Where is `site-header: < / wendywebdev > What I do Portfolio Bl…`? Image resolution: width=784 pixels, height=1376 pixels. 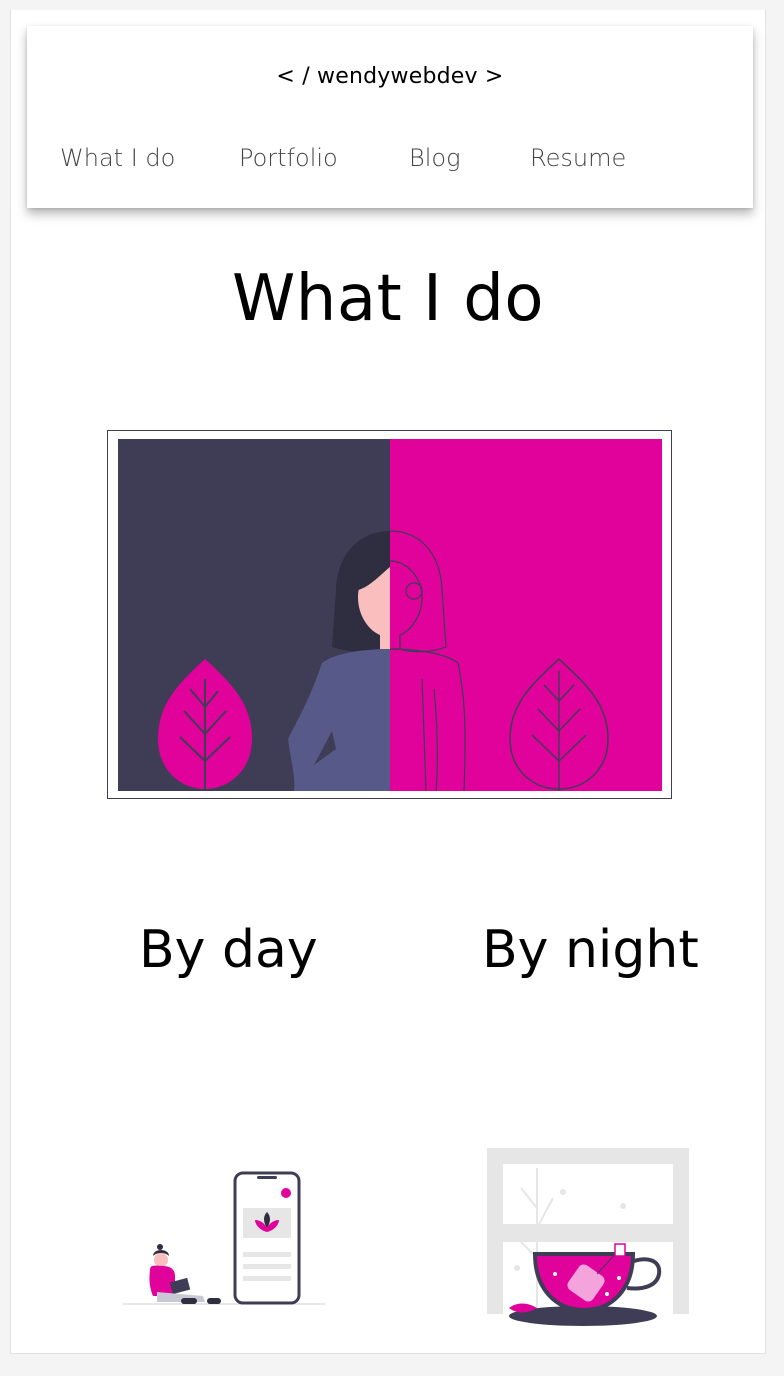 site-header: < / wendywebdev > What I do Portfolio Bl… is located at coordinates (390, 117).